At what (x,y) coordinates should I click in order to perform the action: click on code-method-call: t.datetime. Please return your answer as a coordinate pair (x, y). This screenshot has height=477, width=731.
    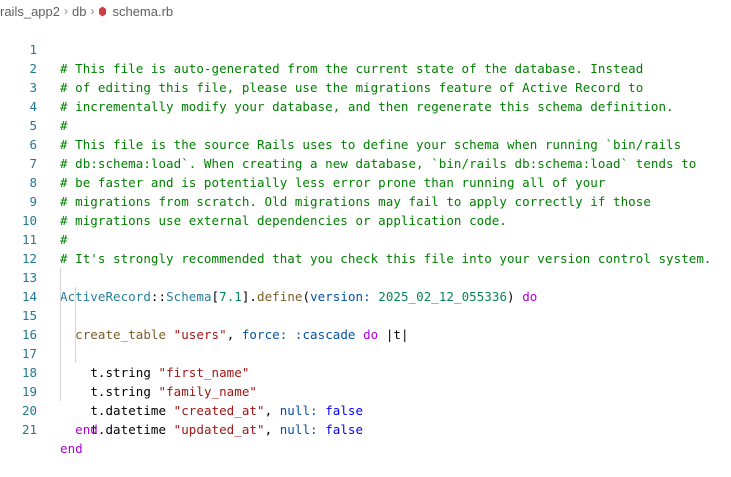
    Looking at the image, I should click on (128, 429).